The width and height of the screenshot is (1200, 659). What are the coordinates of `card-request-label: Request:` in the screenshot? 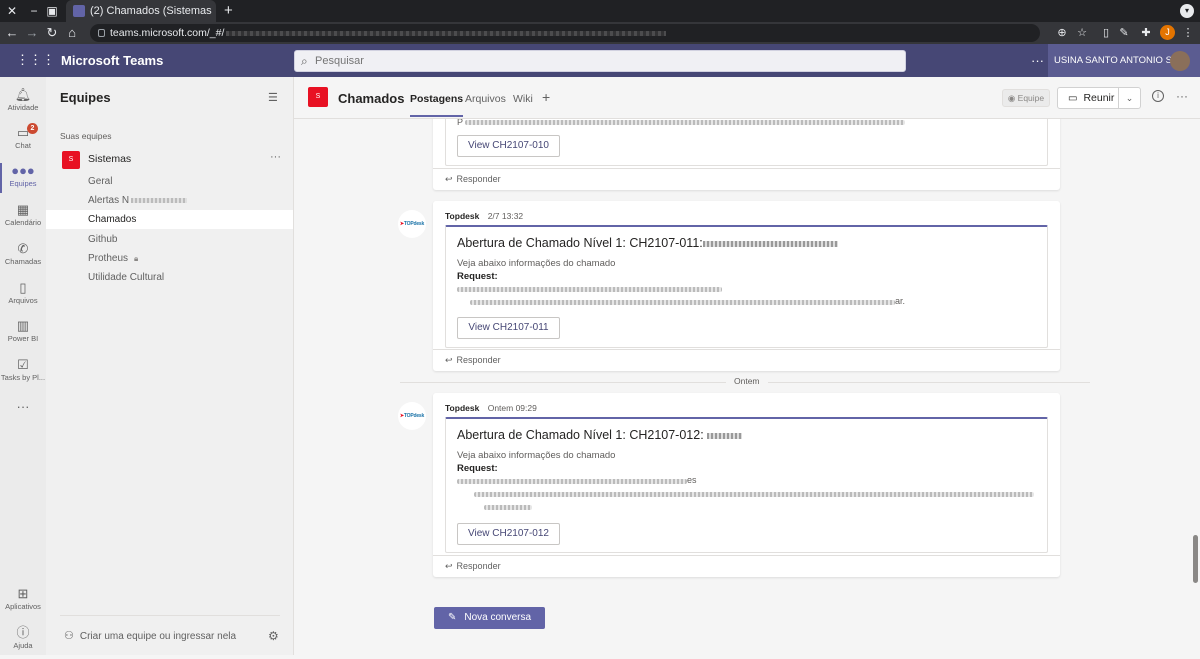 It's located at (477, 276).